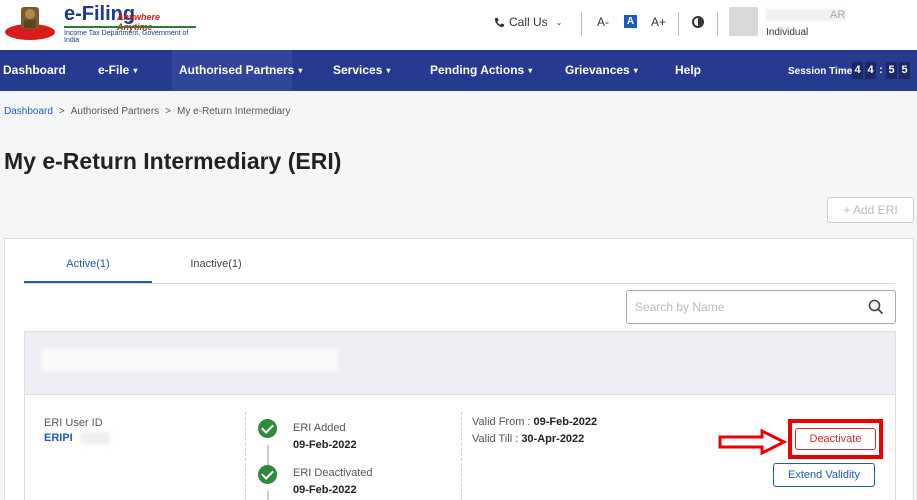  I want to click on valid-from: Valid From : 09-Feb-2022, so click(534, 422).